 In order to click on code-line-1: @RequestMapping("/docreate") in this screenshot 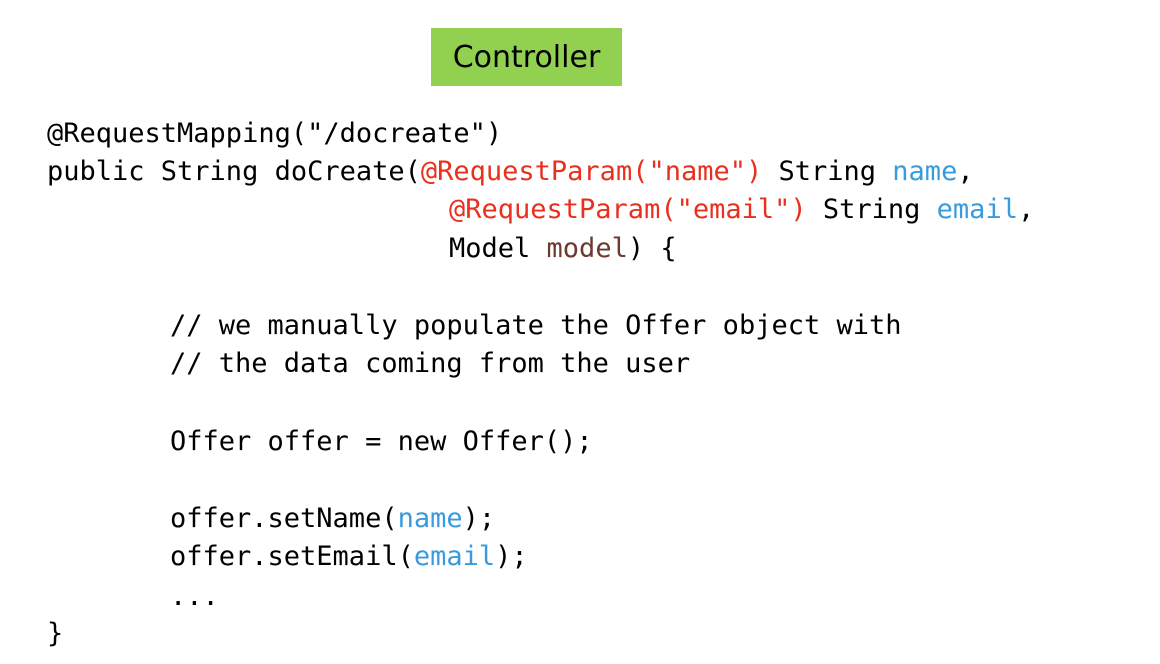, I will do `click(274, 134)`.